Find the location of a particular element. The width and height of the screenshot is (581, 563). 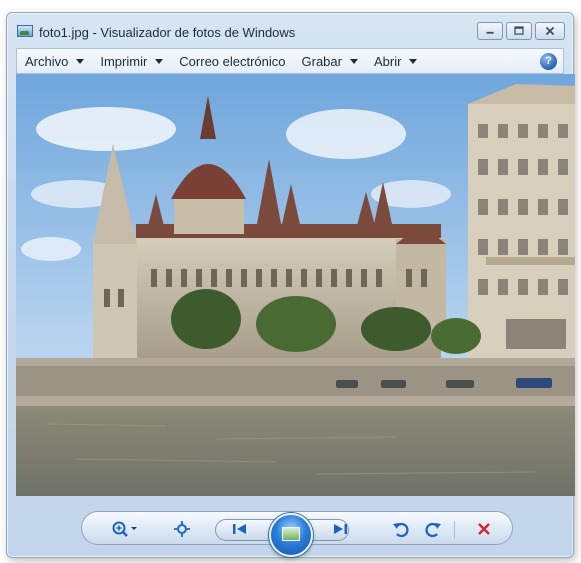

previous-icon is located at coordinates (239, 529).